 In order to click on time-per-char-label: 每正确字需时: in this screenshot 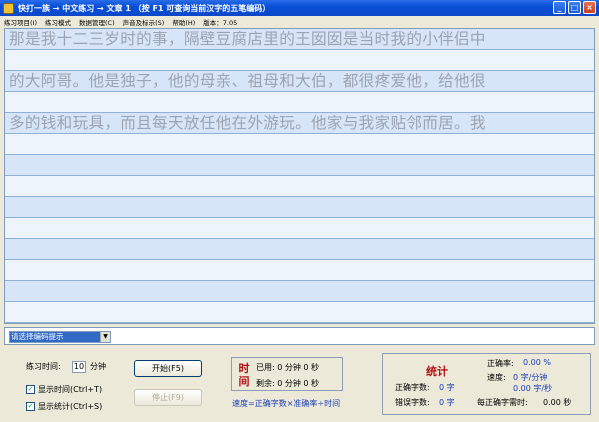, I will do `click(502, 402)`.